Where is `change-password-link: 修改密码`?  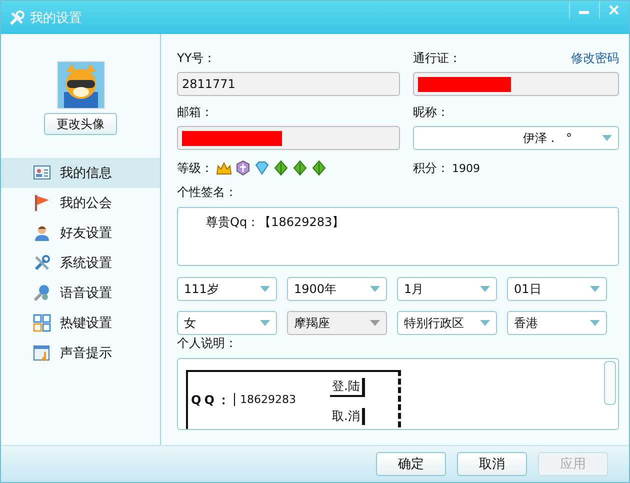 change-password-link: 修改密码 is located at coordinates (595, 58).